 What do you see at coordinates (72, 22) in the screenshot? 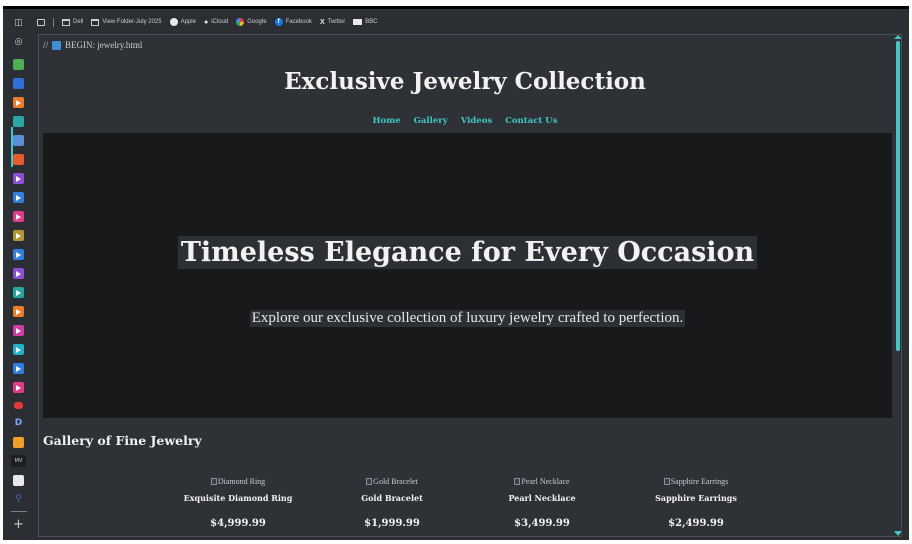
I see `bookmark-dell: Dell` at bounding box center [72, 22].